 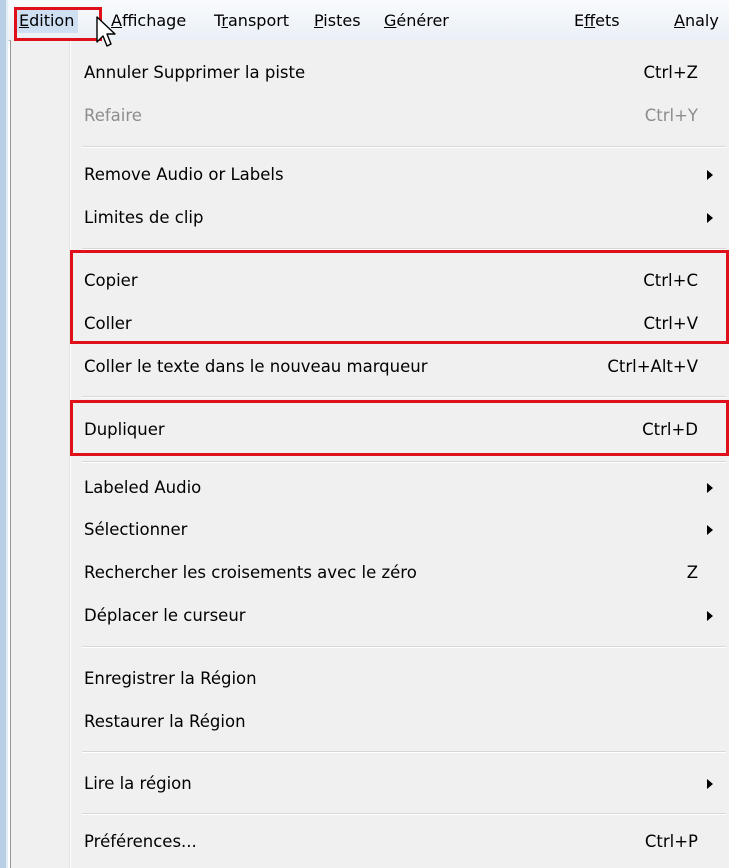 I want to click on menu-item-shortcut: Ctrl+Z, so click(x=671, y=72).